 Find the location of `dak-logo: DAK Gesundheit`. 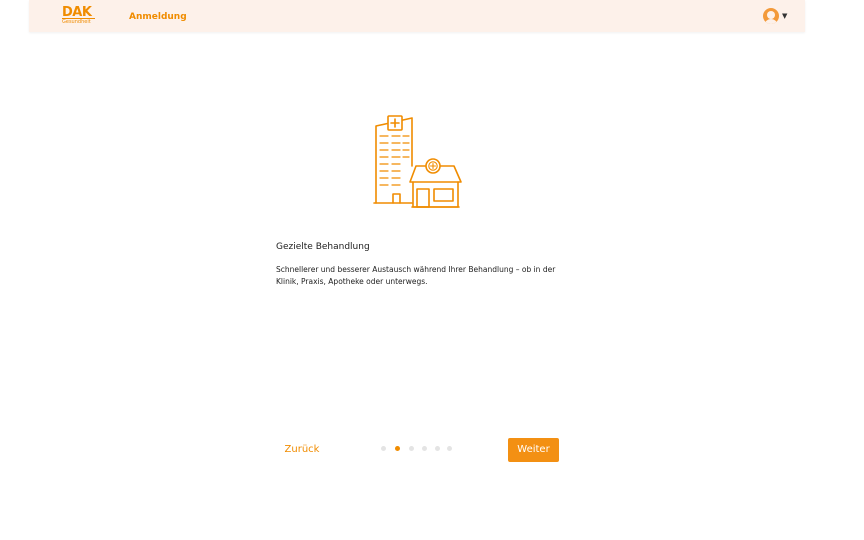

dak-logo: DAK Gesundheit is located at coordinates (79, 16).